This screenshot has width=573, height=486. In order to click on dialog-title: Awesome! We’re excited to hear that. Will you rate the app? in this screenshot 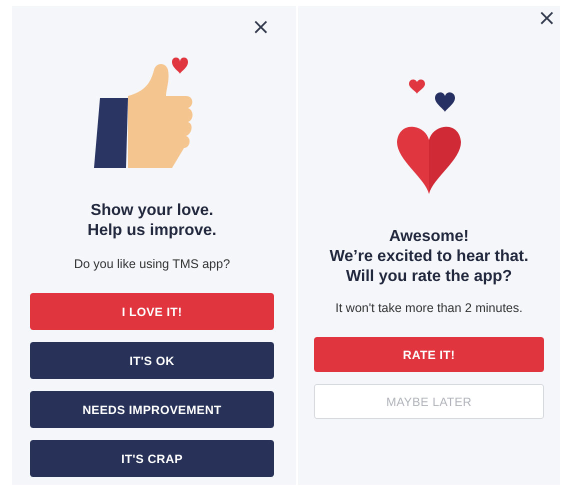, I will do `click(429, 257)`.